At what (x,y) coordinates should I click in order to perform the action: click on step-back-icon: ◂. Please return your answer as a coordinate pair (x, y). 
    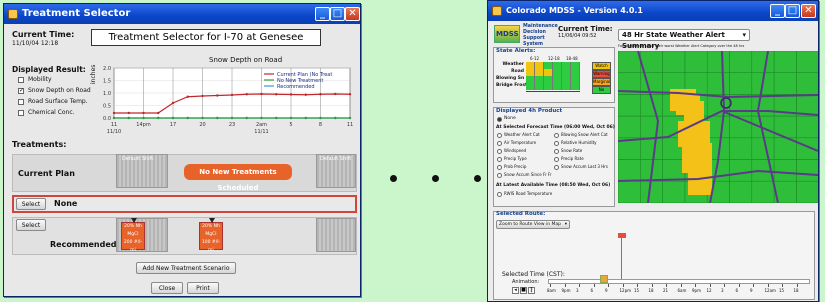
    Looking at the image, I should click on (515, 290).